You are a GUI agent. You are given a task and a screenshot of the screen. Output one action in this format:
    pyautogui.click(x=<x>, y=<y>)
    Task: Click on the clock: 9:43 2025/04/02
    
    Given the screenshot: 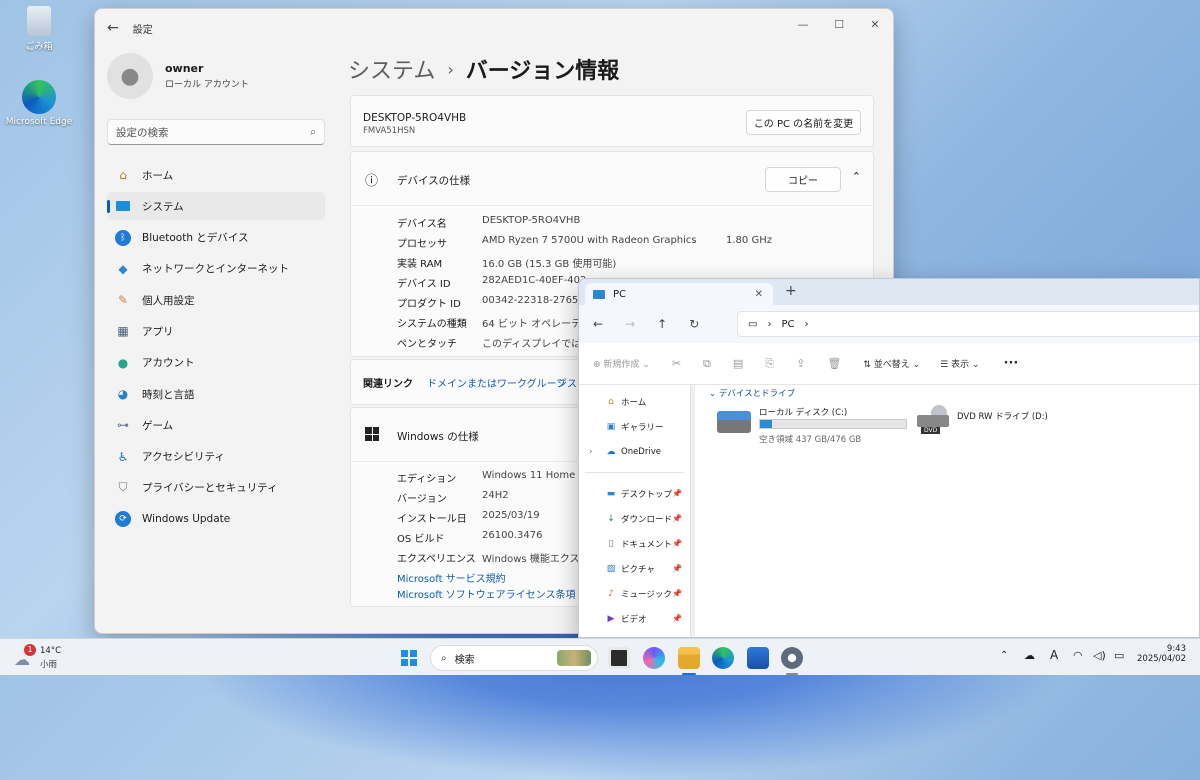 What is the action you would take?
    pyautogui.click(x=1160, y=654)
    